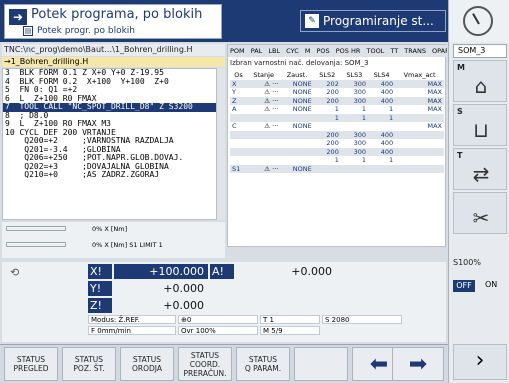  Describe the element at coordinates (323, 51) in the screenshot. I see `tab-pos: POS` at that location.